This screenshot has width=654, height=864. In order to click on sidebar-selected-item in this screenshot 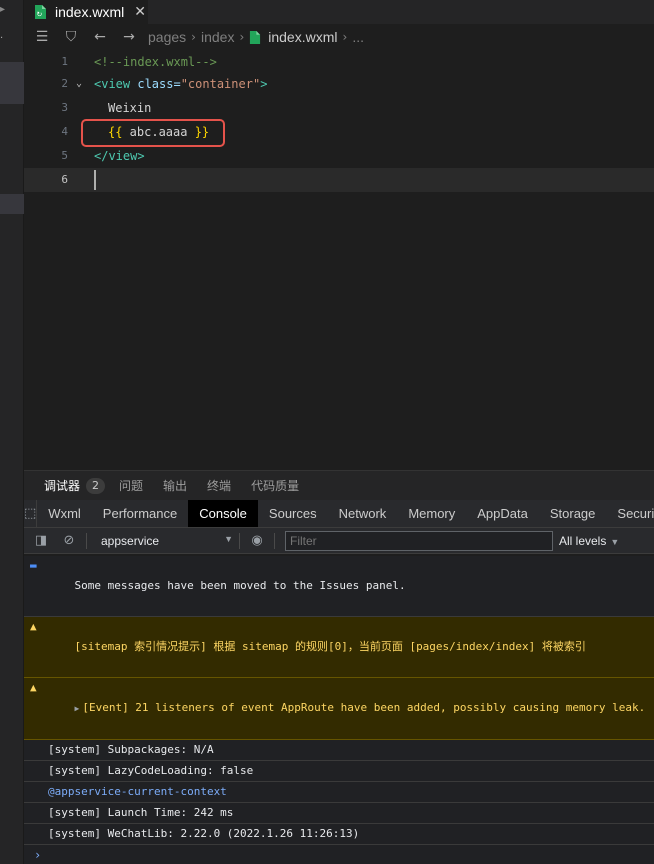, I will do `click(12, 83)`.